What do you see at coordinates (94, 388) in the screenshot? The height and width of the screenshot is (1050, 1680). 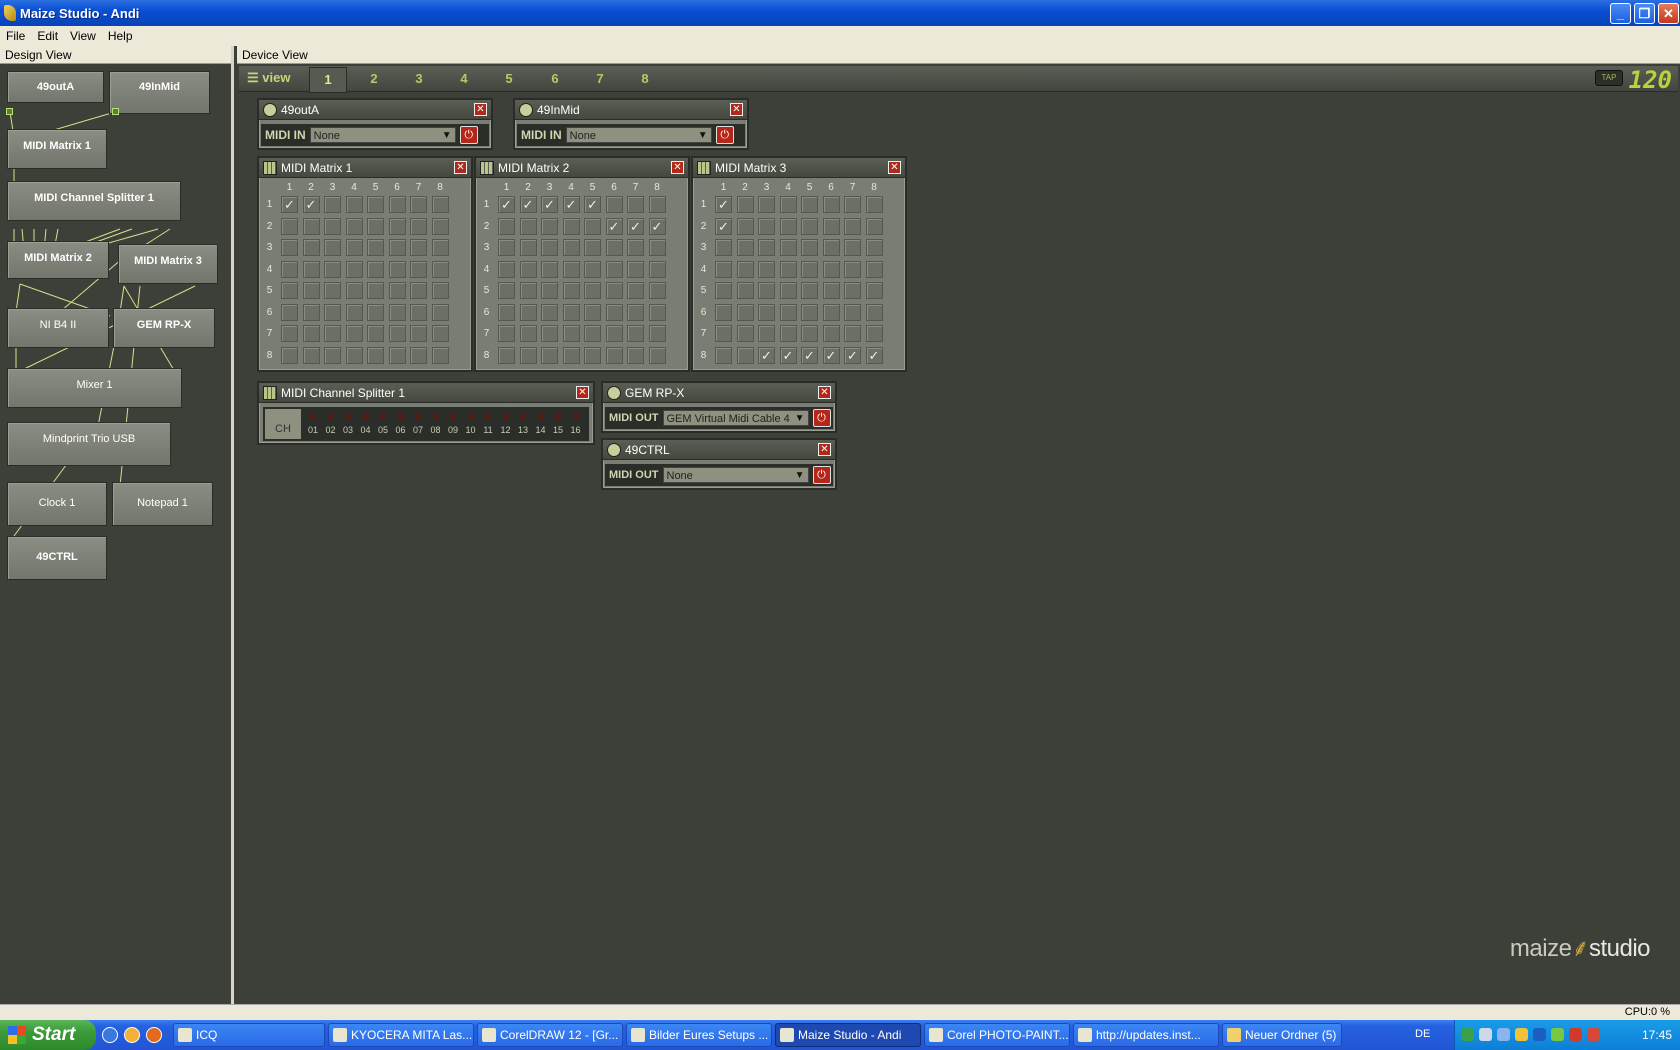 I see `node-mixer-1: Mixer 1` at bounding box center [94, 388].